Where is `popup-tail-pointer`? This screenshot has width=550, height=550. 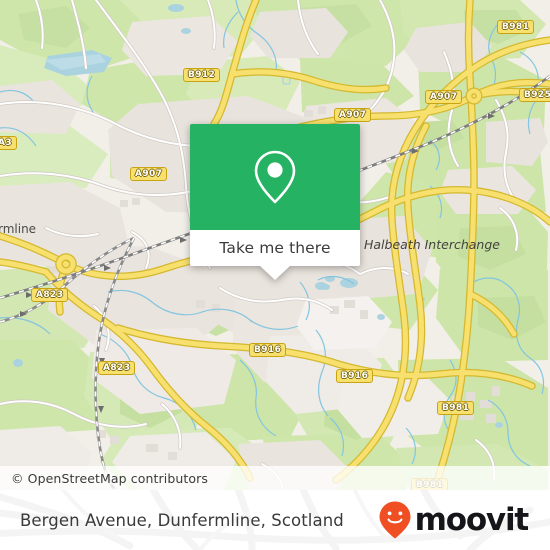 popup-tail-pointer is located at coordinates (275, 273).